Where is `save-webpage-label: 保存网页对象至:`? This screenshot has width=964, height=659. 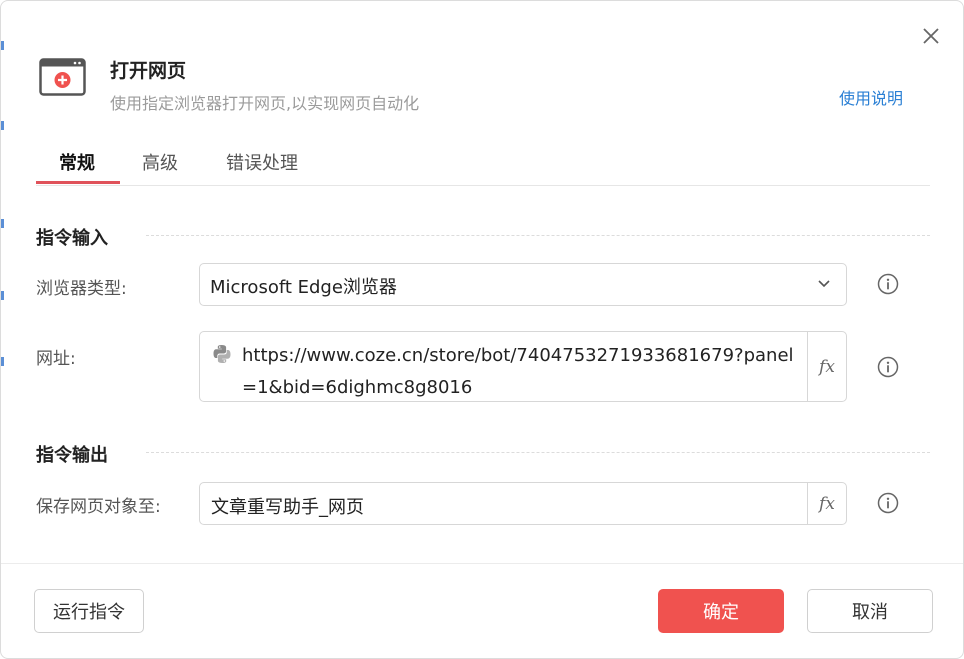
save-webpage-label: 保存网页对象至: is located at coordinates (98, 507).